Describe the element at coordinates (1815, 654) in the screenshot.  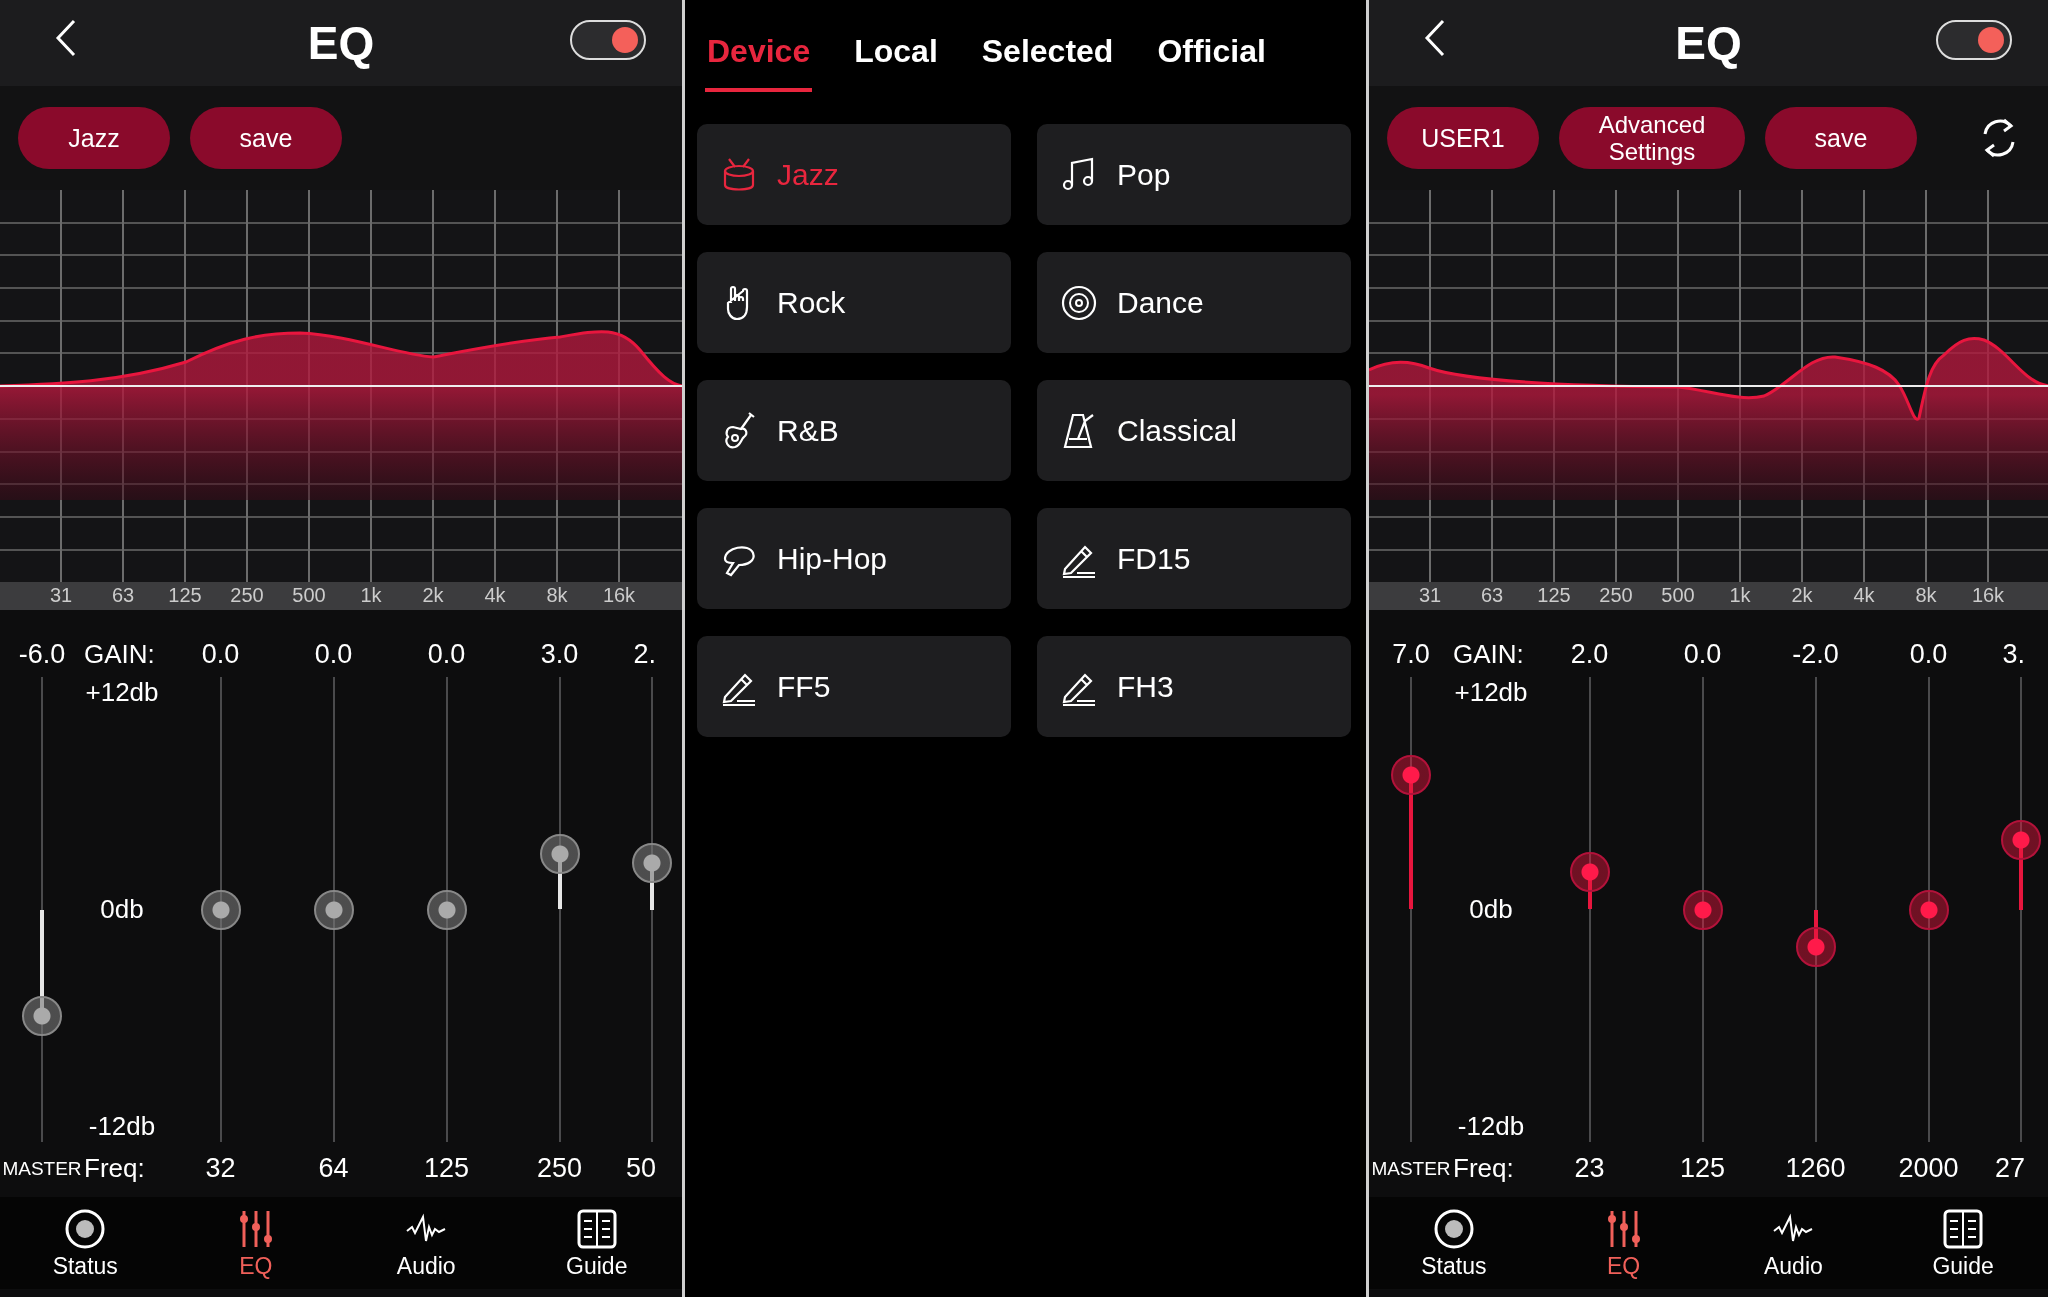
I see `gain-value: -2.0` at that location.